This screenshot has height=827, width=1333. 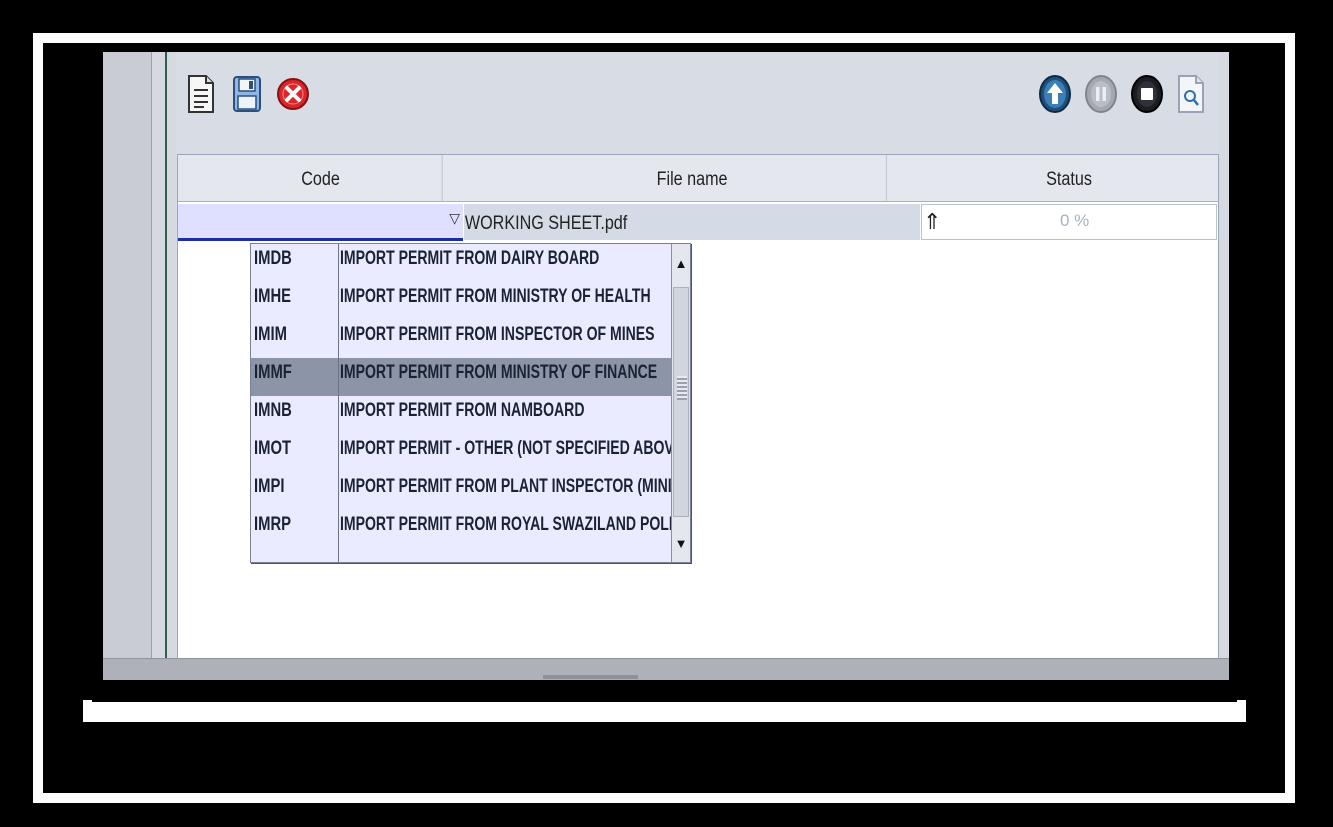 What do you see at coordinates (932, 221) in the screenshot?
I see `upload-arrow-icon: ⇑` at bounding box center [932, 221].